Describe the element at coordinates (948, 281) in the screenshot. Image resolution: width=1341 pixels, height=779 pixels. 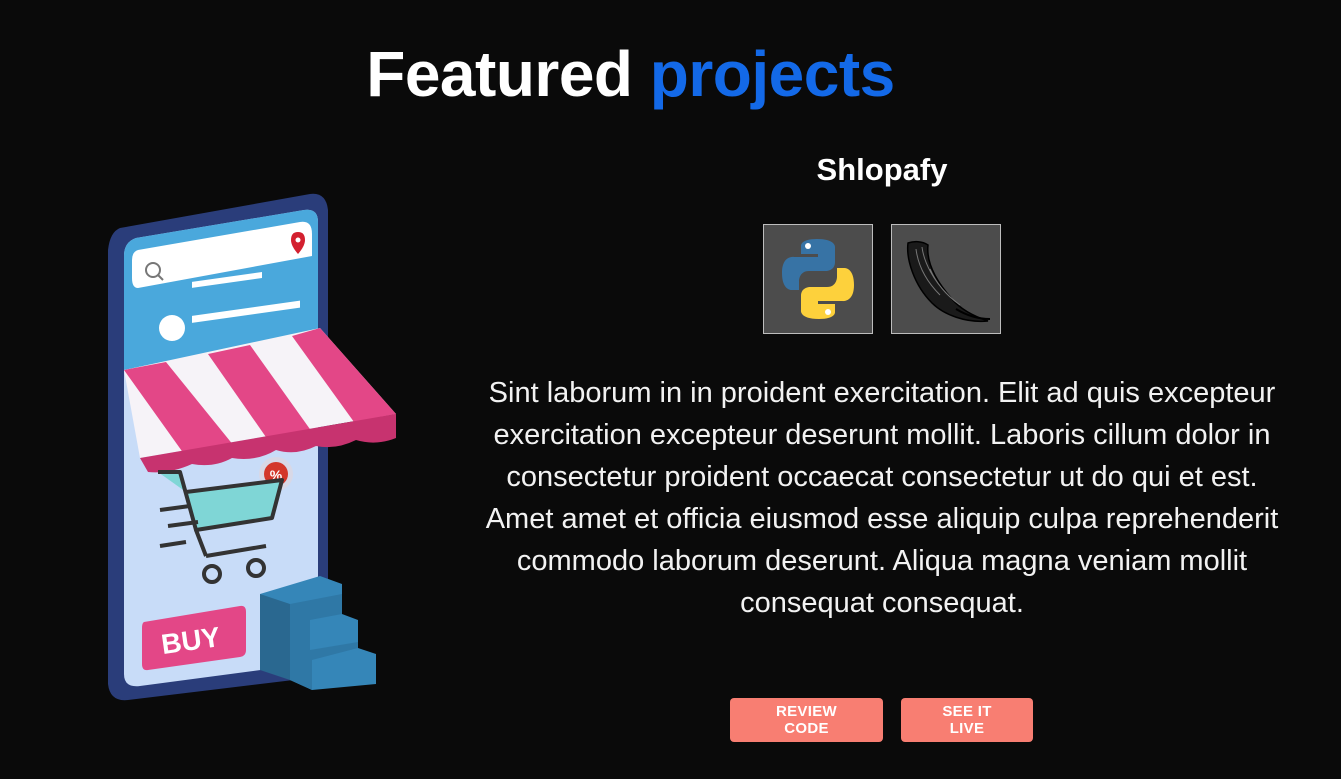
I see `flask-icon` at that location.